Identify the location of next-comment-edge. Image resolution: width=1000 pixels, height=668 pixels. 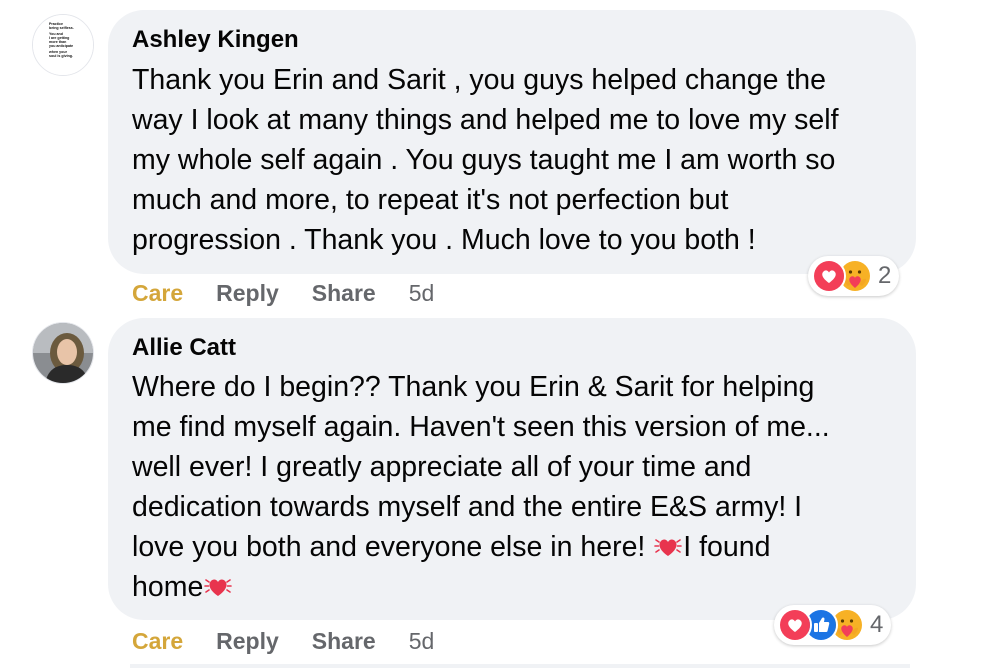
(520, 666).